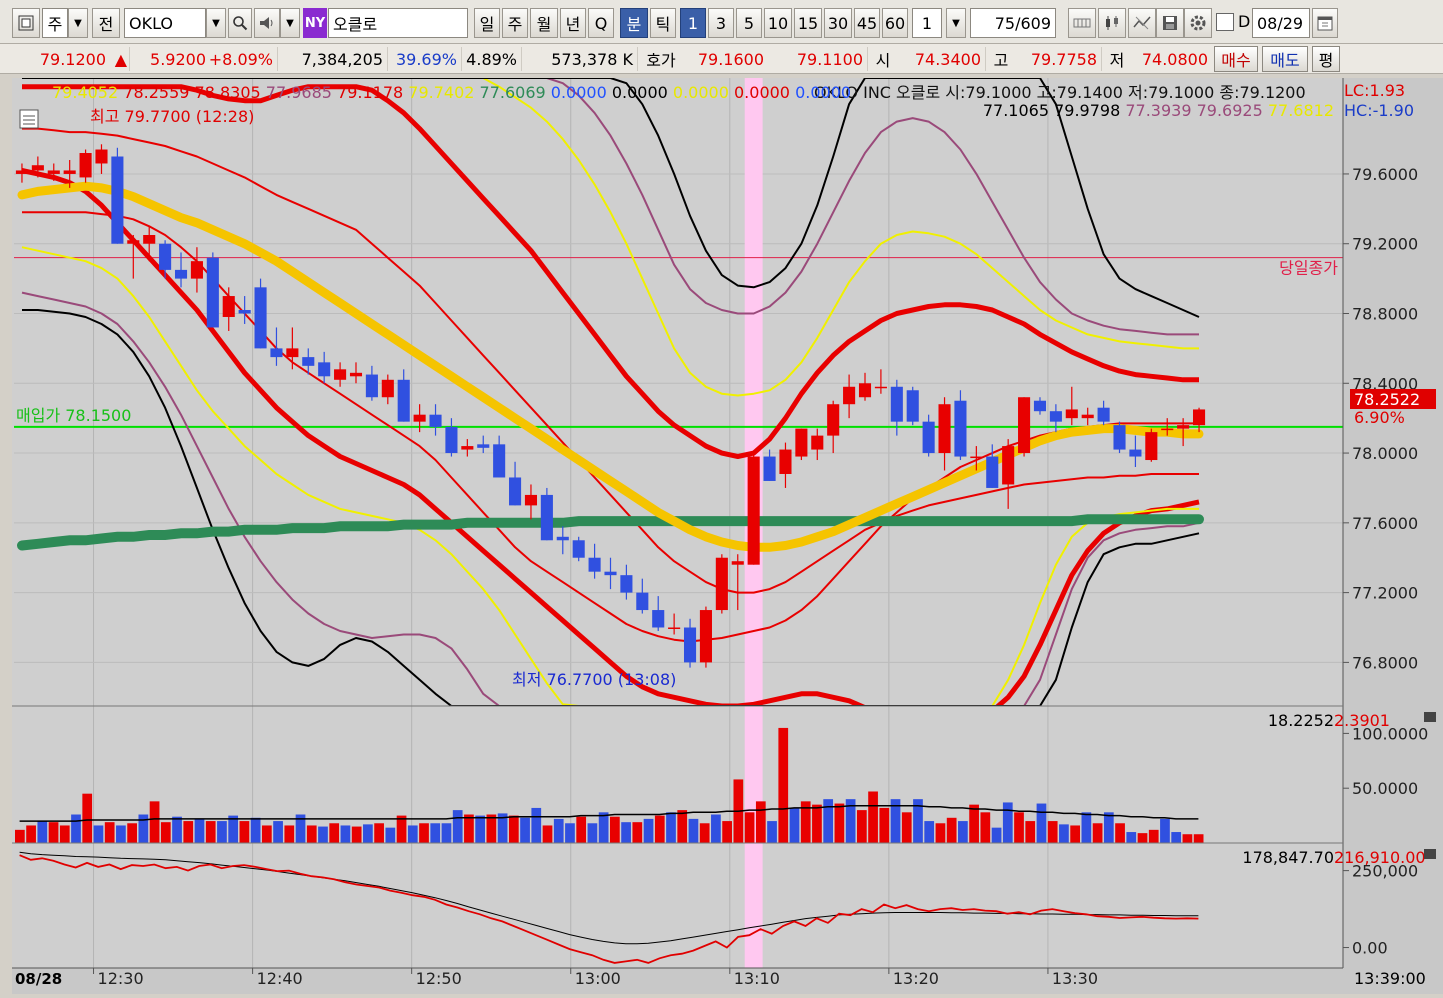  I want to click on interval-45-button: 45, so click(867, 23).